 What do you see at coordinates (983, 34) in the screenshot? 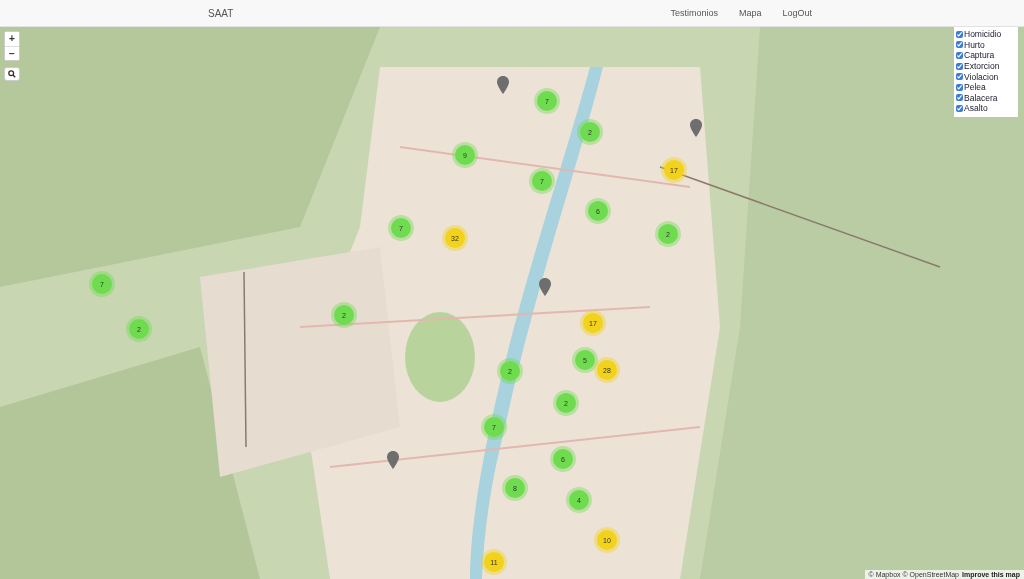
I see `layer-label: Homicidio` at bounding box center [983, 34].